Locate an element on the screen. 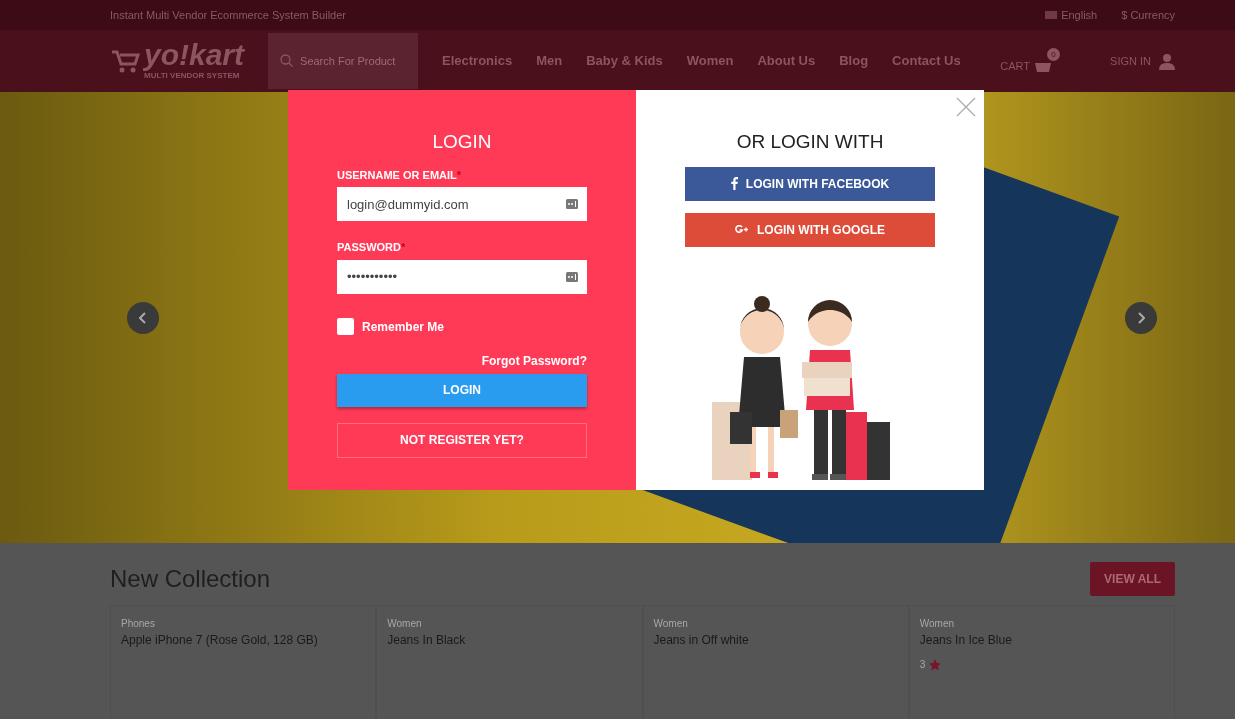  nav-link: Men is located at coordinates (549, 61).